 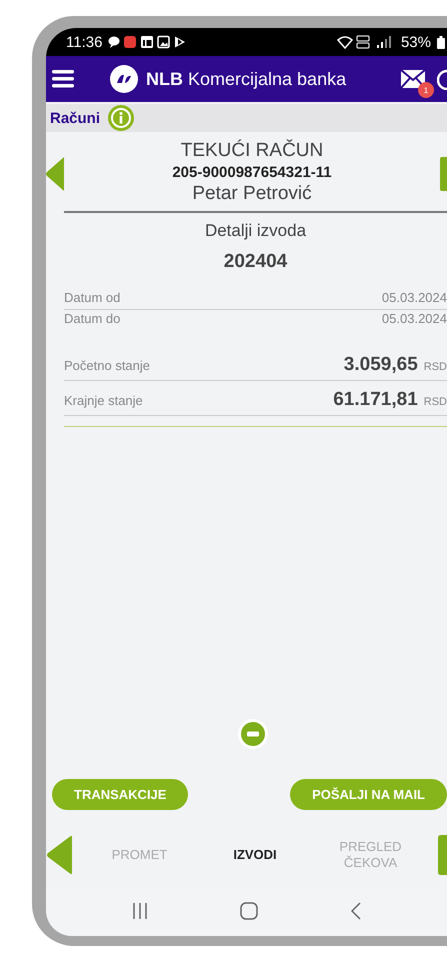 I want to click on battery-percent: 53%, so click(x=415, y=42).